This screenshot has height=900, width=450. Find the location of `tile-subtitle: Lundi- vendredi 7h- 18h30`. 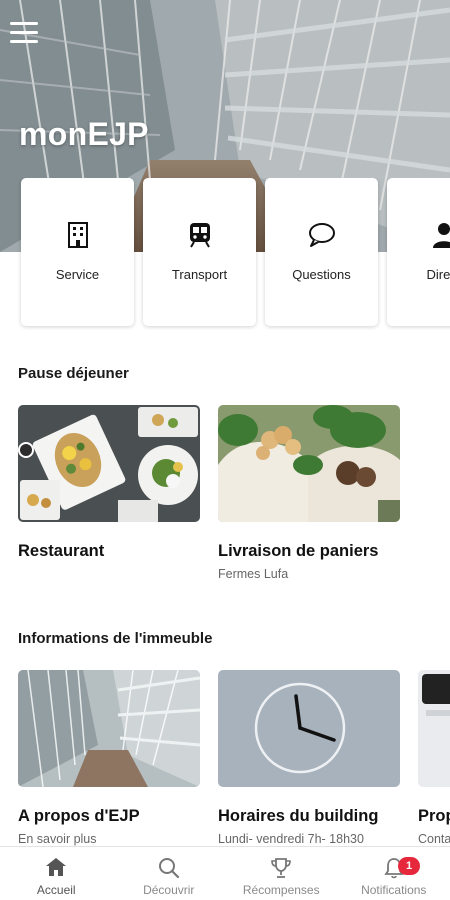

tile-subtitle: Lundi- vendredi 7h- 18h30 is located at coordinates (291, 839).